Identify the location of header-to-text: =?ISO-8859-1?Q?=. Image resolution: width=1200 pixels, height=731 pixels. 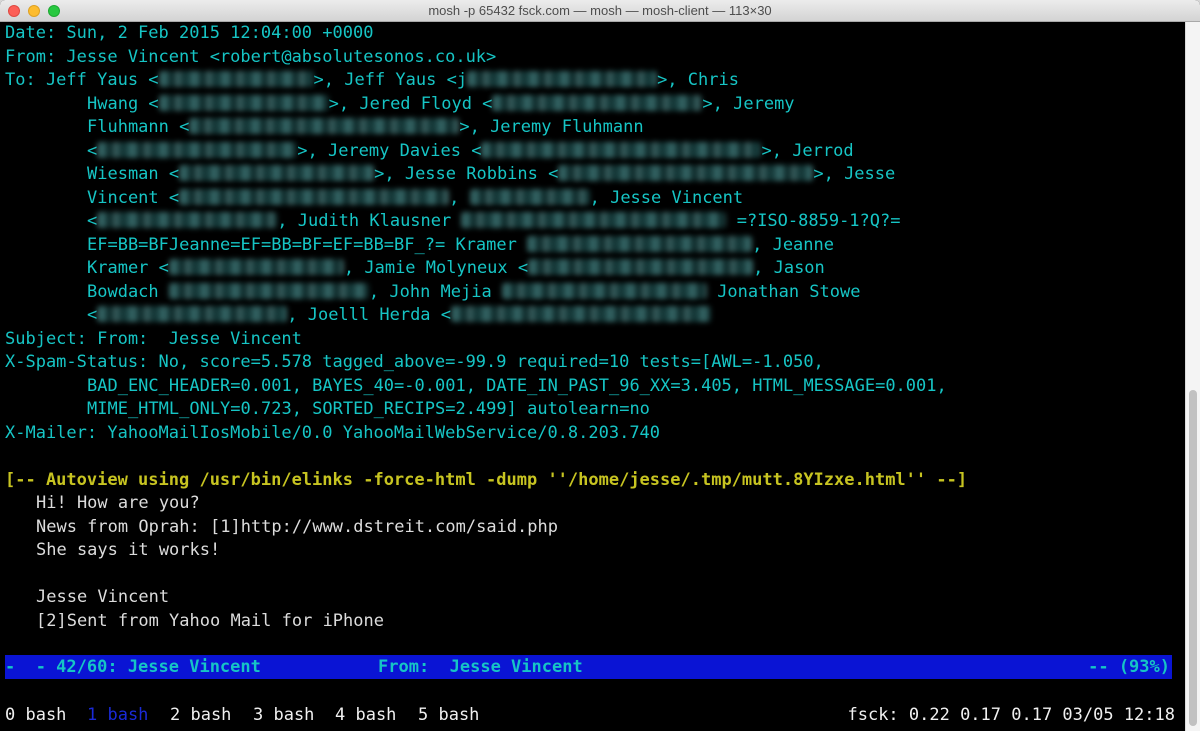
(813, 221).